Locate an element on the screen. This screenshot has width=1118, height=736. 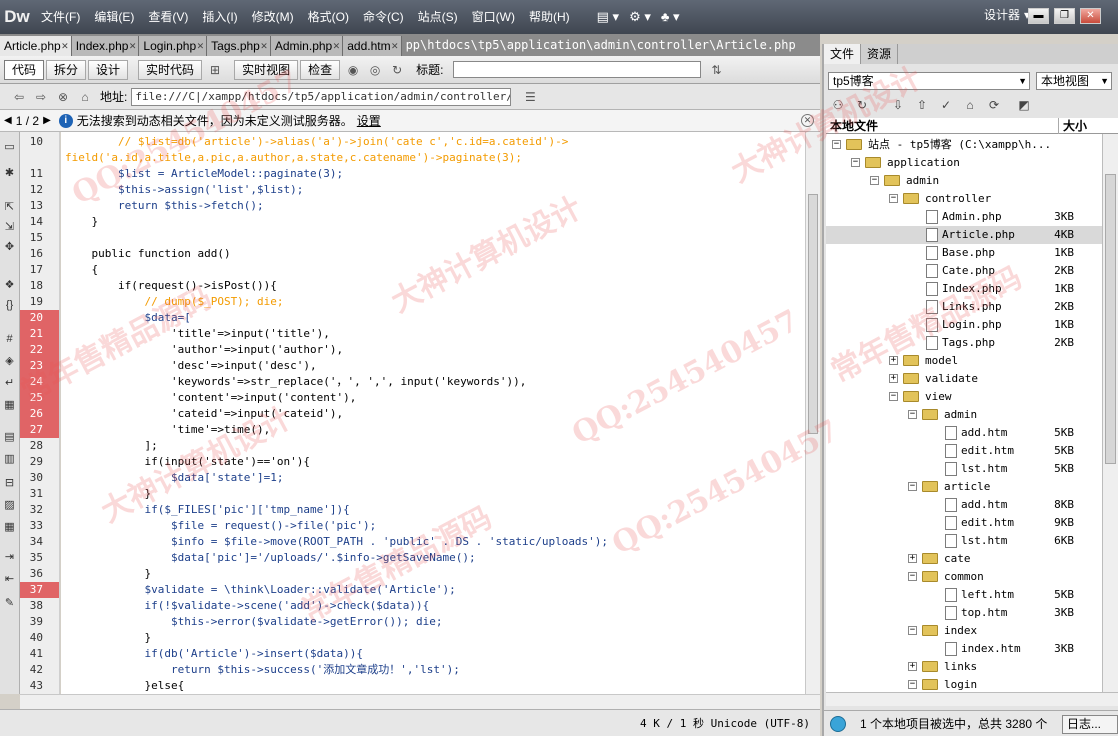
home-icon: ⌂ is located at coordinates (85, 97).